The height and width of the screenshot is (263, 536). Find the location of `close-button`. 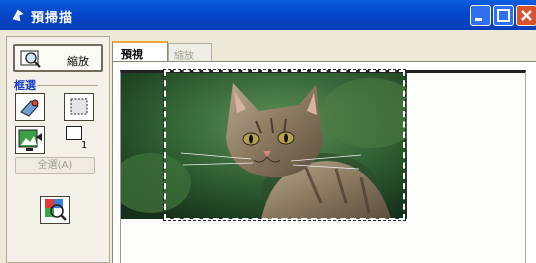

close-button is located at coordinates (526, 15).